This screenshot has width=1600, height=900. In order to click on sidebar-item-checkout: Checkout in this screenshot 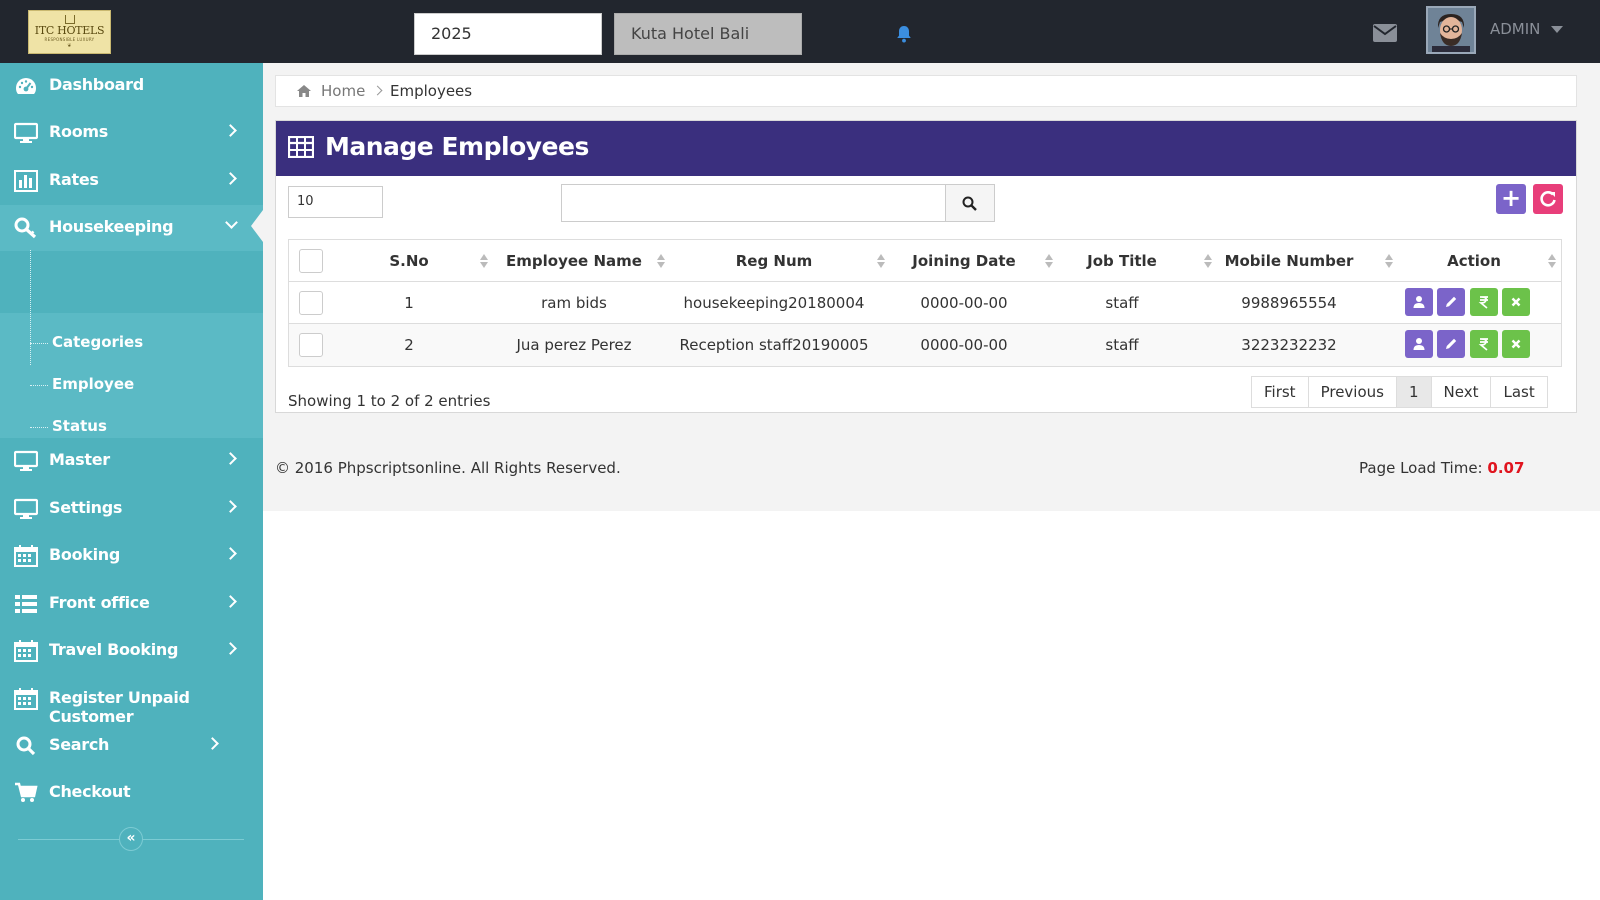, I will do `click(131, 793)`.